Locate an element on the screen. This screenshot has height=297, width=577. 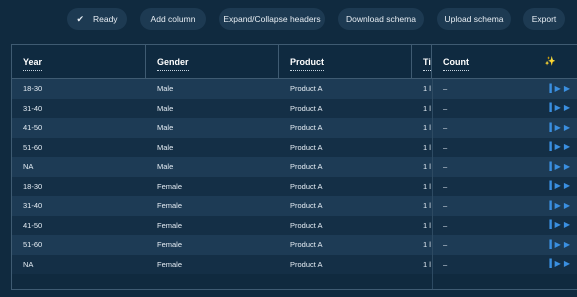
column-header-product: Product is located at coordinates (345, 62).